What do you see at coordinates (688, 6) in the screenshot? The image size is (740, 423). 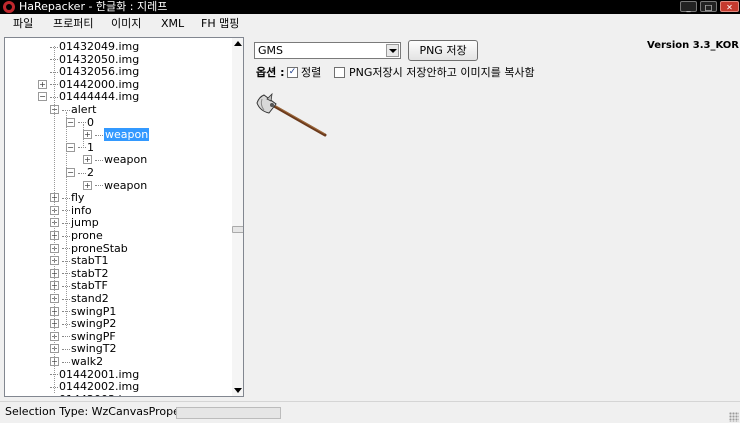 I see `minimize-button: _` at bounding box center [688, 6].